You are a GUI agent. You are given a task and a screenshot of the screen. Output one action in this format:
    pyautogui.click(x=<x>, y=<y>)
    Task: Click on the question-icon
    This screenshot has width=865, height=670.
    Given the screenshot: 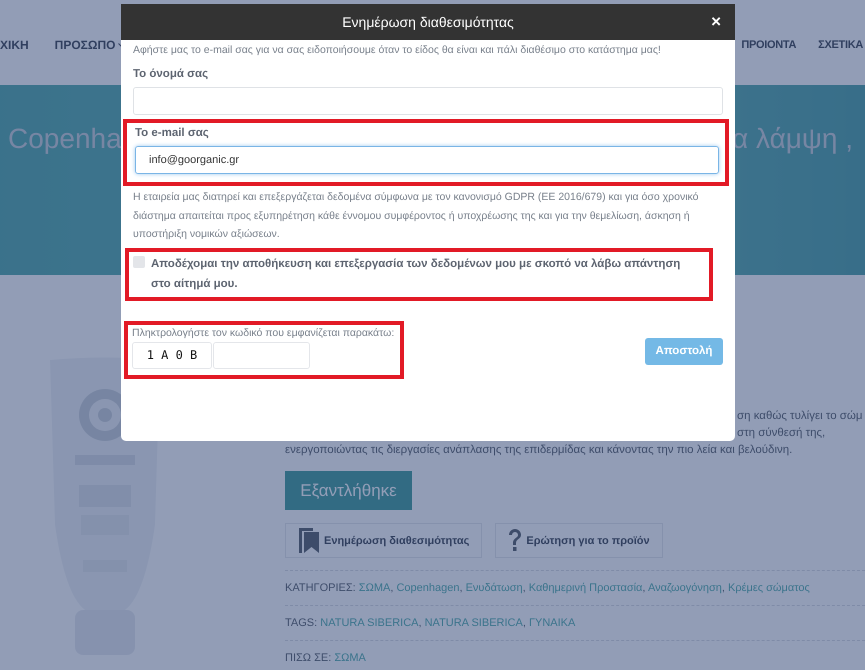 What is the action you would take?
    pyautogui.click(x=515, y=540)
    